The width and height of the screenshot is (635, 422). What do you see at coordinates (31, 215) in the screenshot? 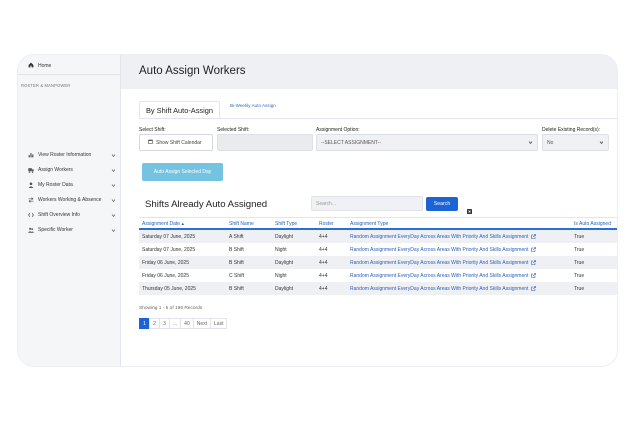
I see `code-icon` at bounding box center [31, 215].